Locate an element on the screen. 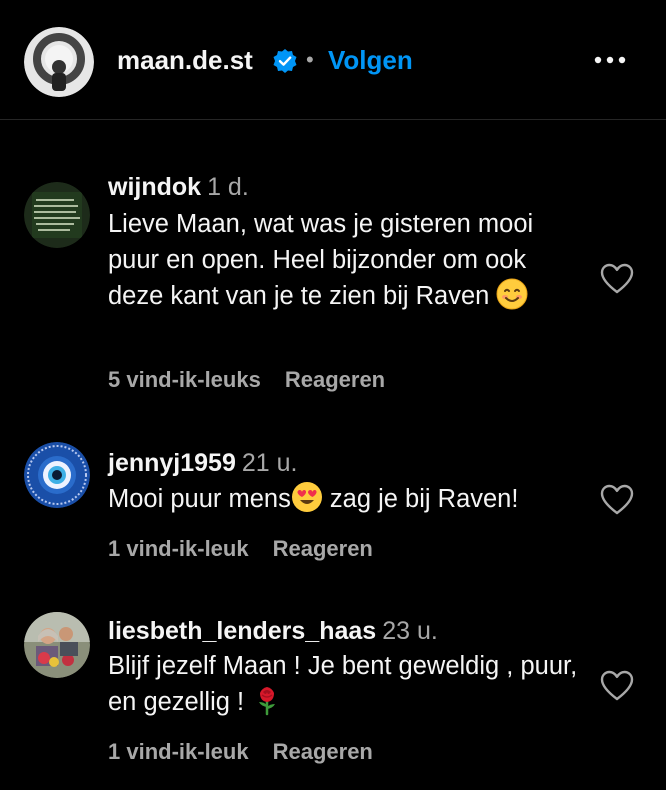 The width and height of the screenshot is (666, 790). comment-time: 21 u. is located at coordinates (269, 463).